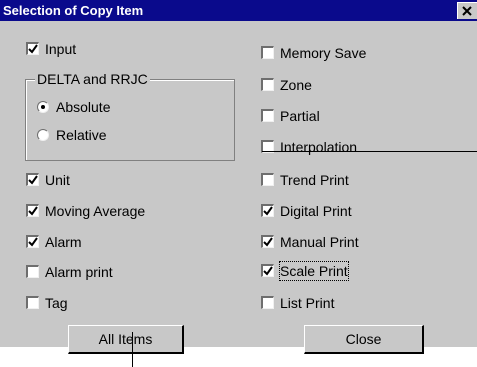  Describe the element at coordinates (56, 303) in the screenshot. I see `checkbox-label: Tag` at that location.